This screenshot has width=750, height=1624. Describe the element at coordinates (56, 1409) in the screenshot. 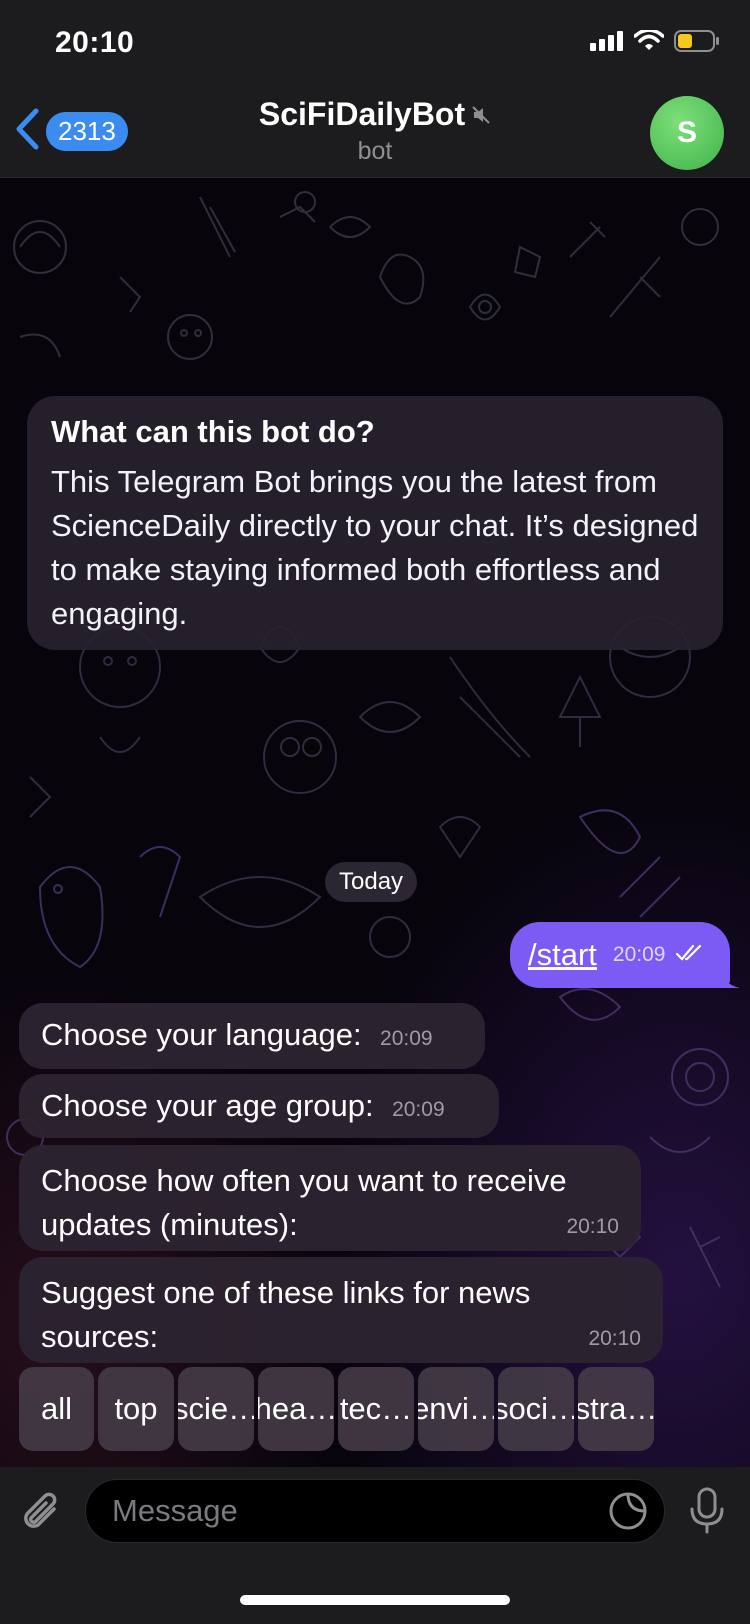

I see `keyboard-button-all: all` at that location.